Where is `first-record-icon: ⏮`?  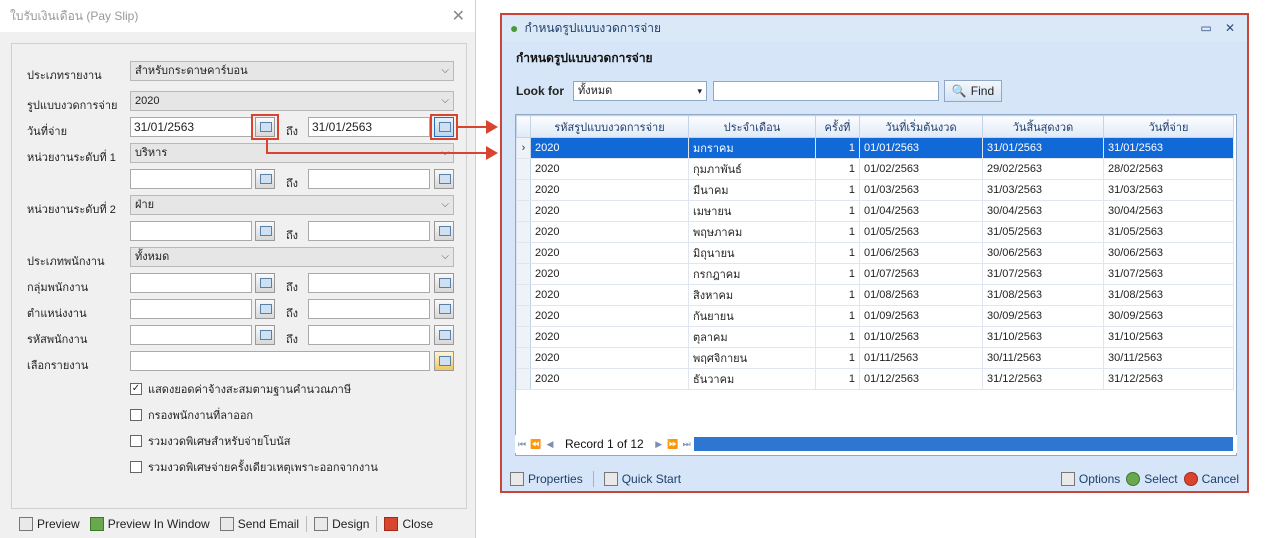
first-record-icon: ⏮ is located at coordinates (522, 444).